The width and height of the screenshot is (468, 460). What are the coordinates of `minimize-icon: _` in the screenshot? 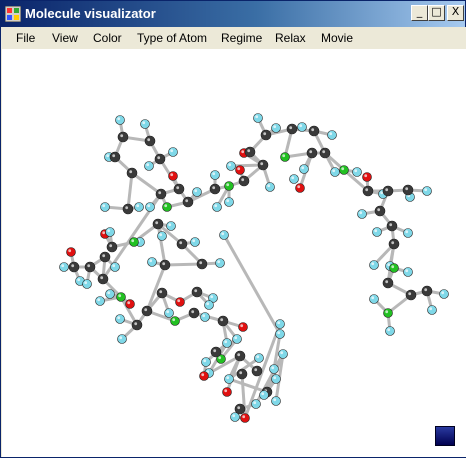 It's located at (419, 13).